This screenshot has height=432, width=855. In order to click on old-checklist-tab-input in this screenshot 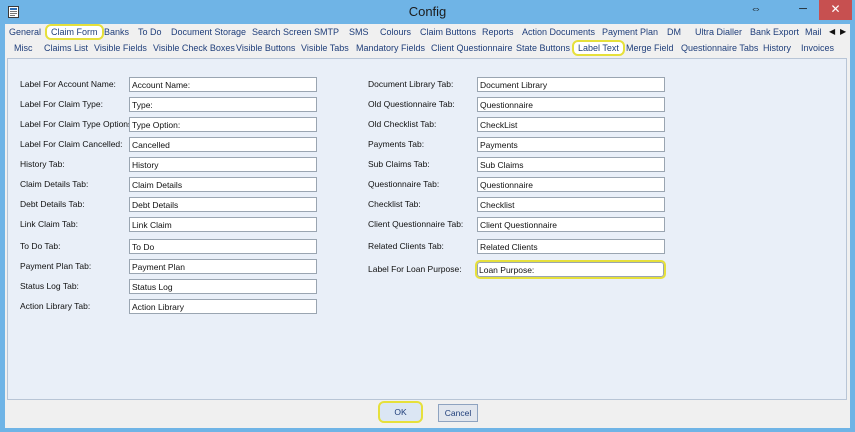, I will do `click(571, 124)`.